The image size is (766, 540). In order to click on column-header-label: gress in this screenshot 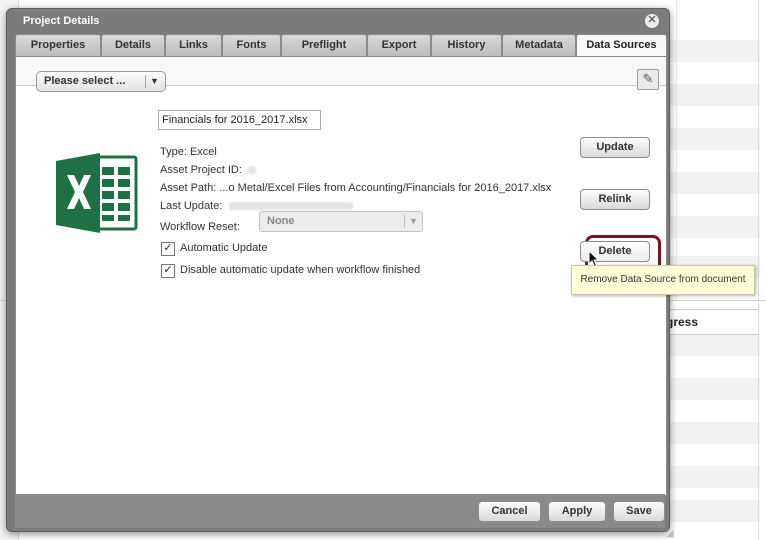, I will do `click(682, 322)`.